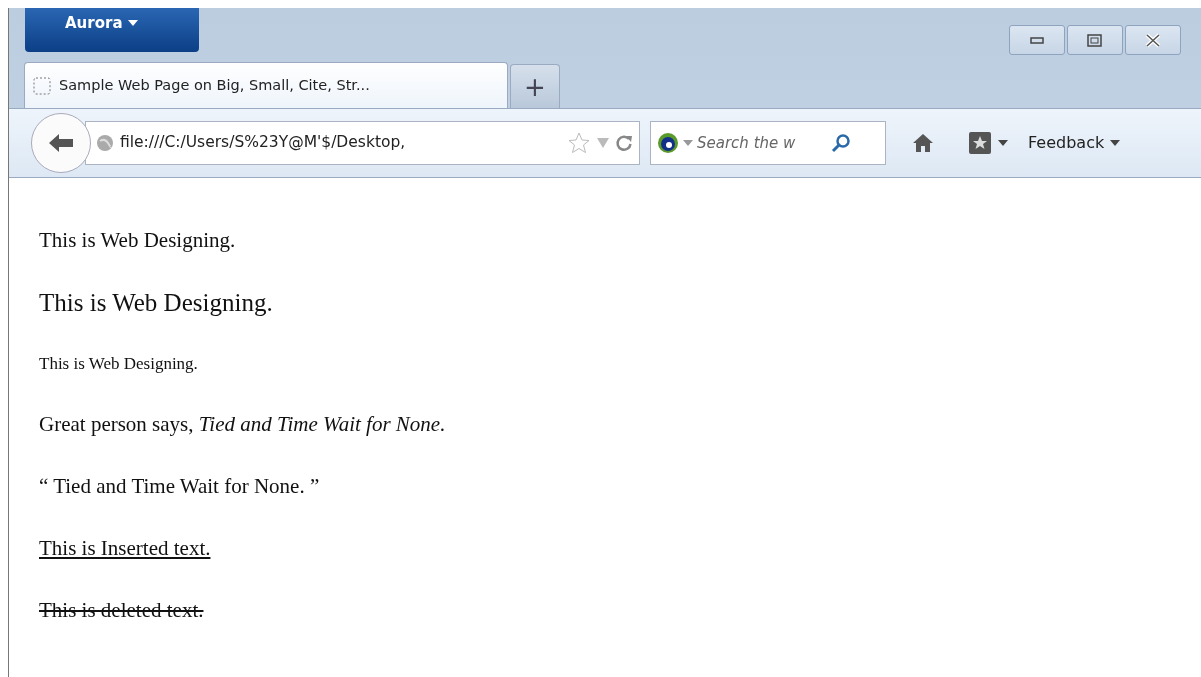  I want to click on address-bar: file:///C:/Users/S%23Y@M'$/Desktop,, so click(362, 143).